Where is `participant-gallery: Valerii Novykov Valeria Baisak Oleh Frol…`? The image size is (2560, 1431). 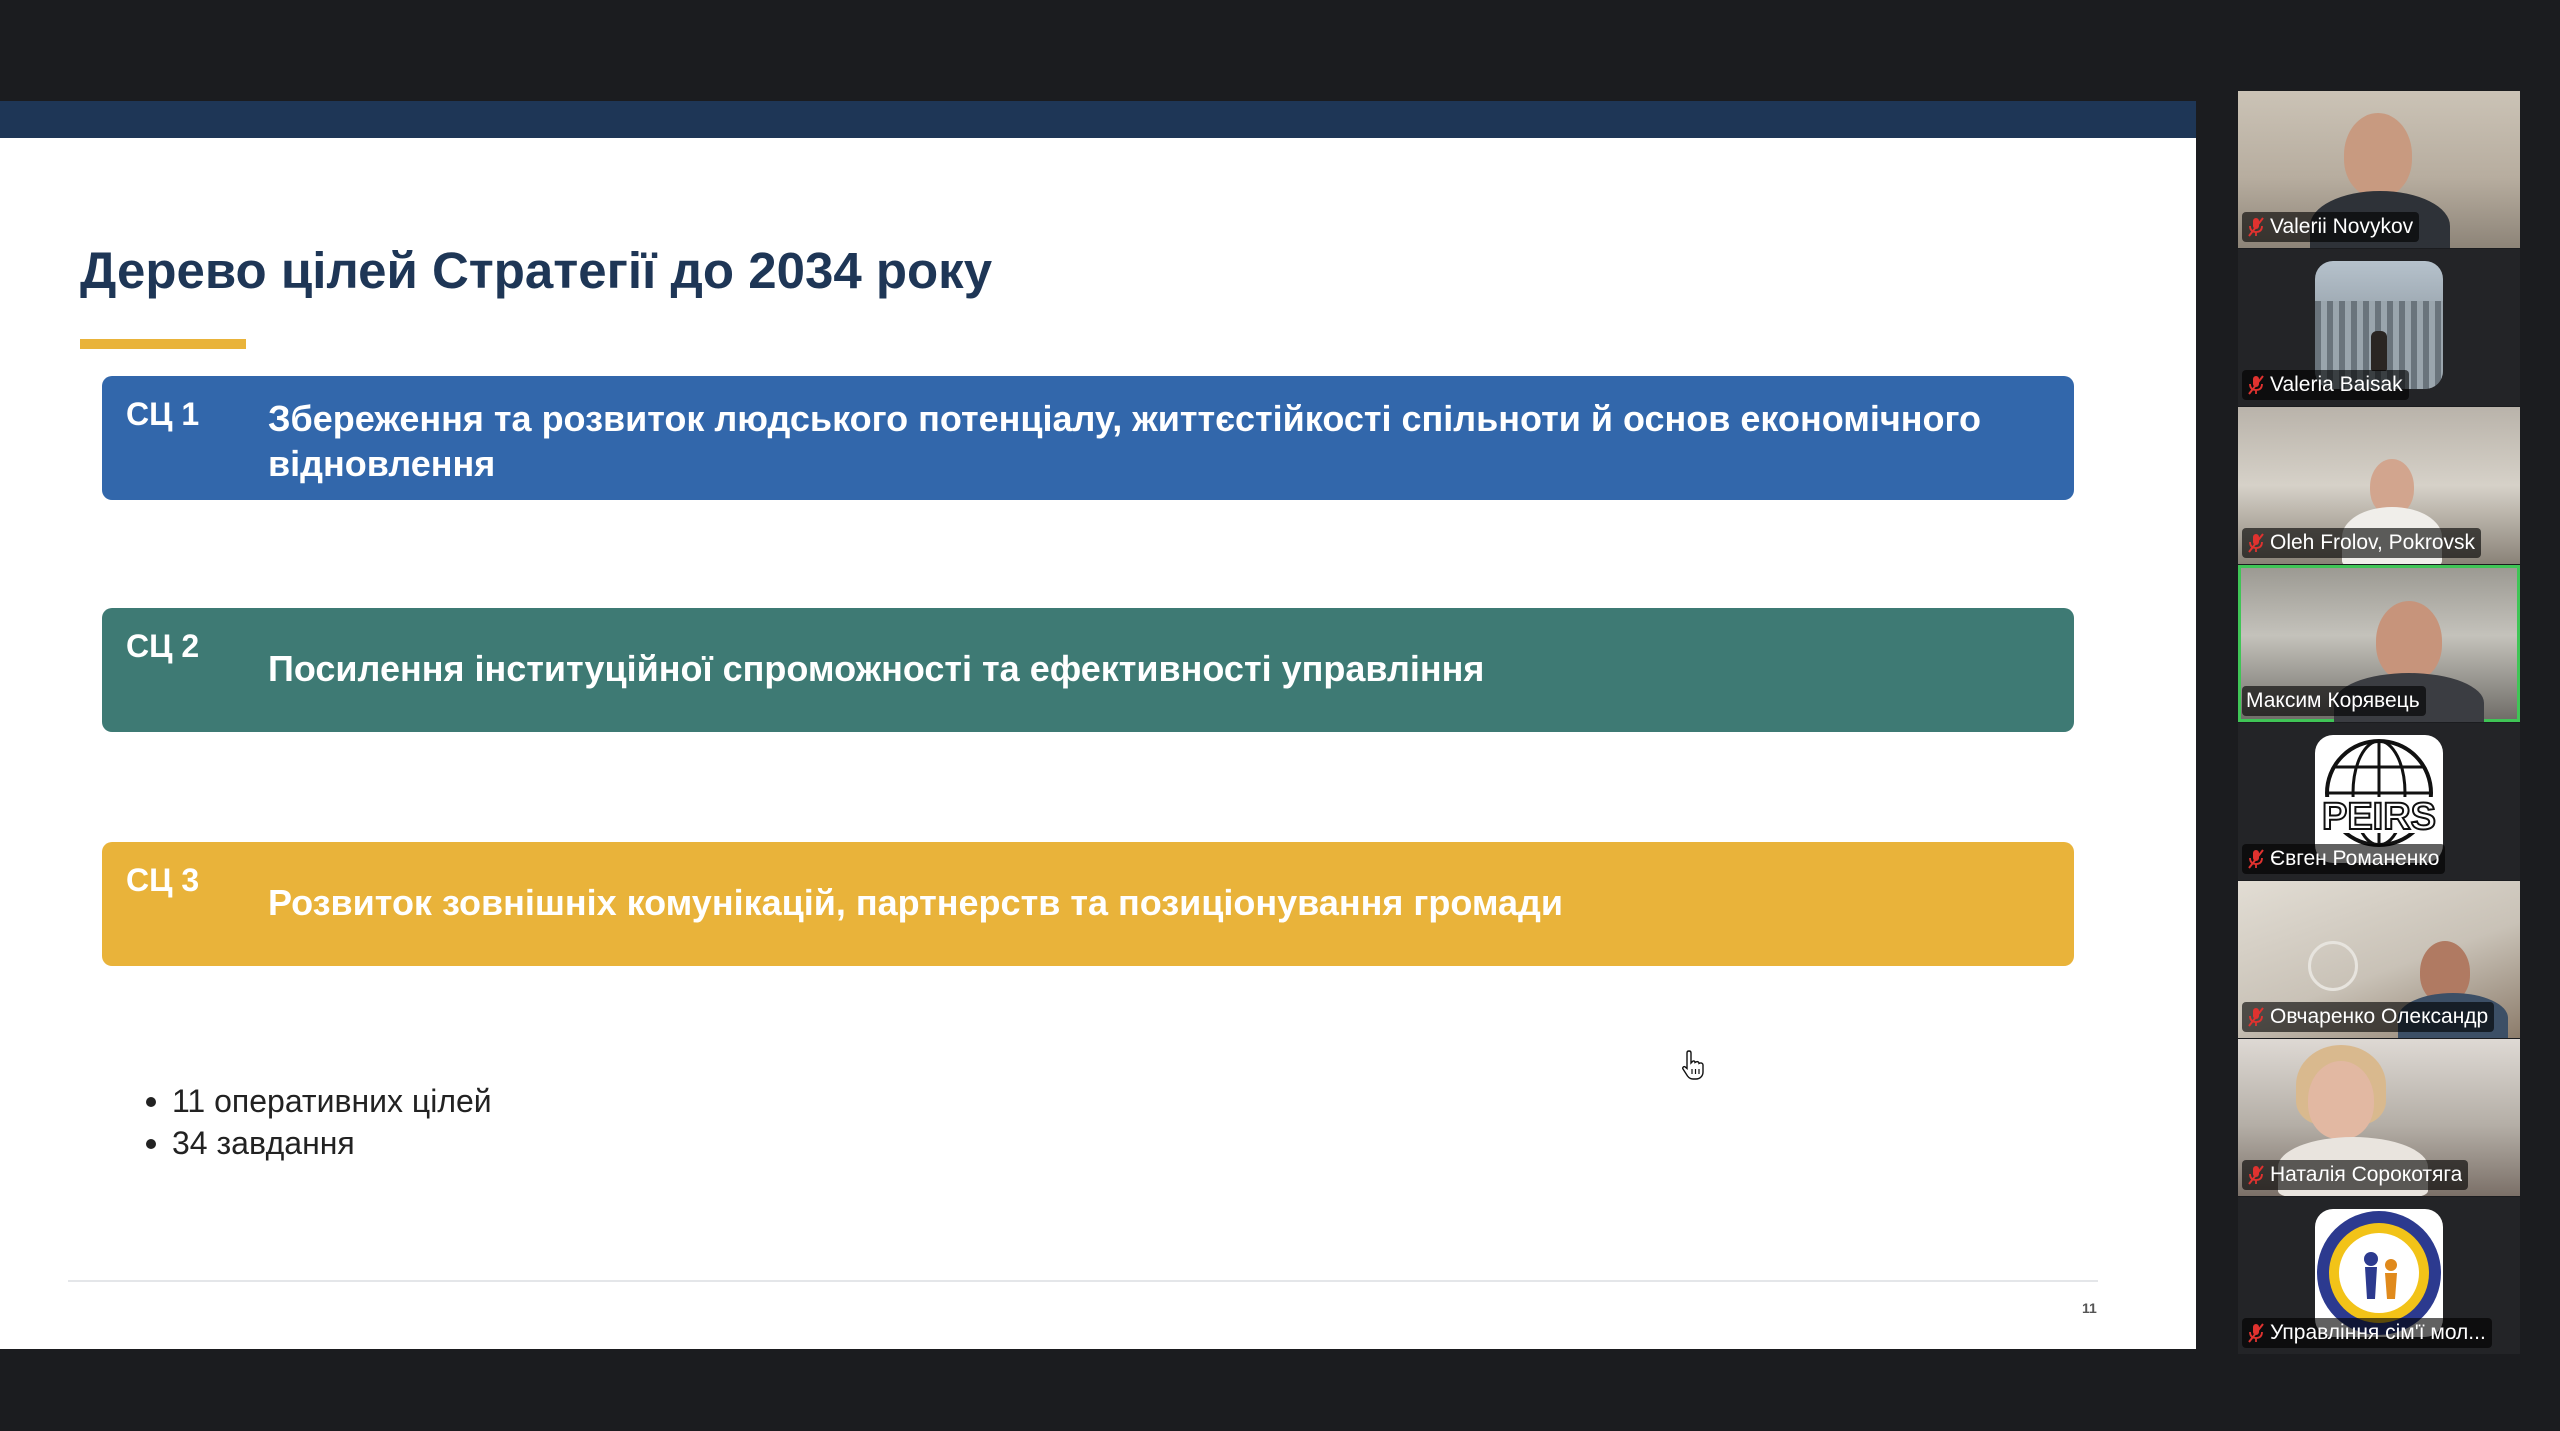
participant-gallery: Valerii Novykov Valeria Baisak Oleh Frol… is located at coordinates (2379, 722).